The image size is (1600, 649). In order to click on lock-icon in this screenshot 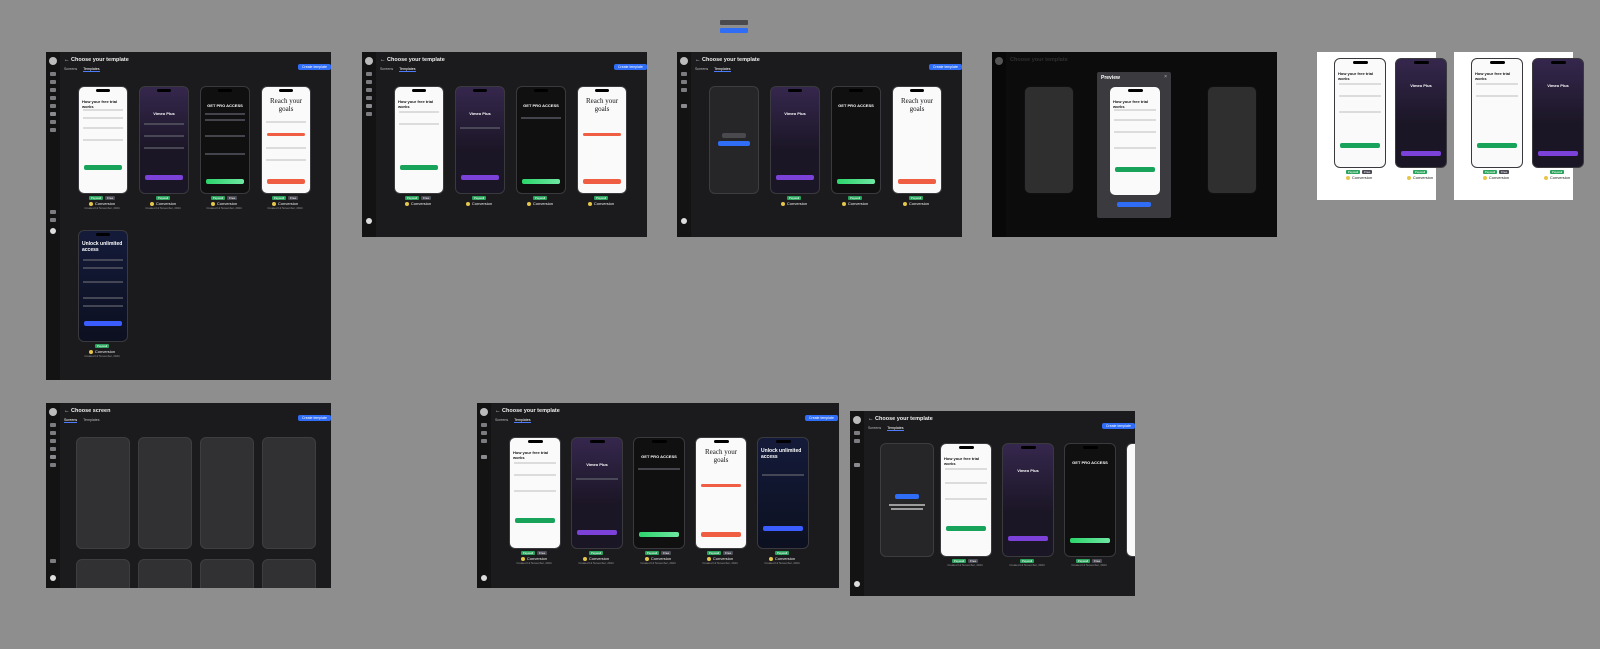, I will do `click(53, 122)`.